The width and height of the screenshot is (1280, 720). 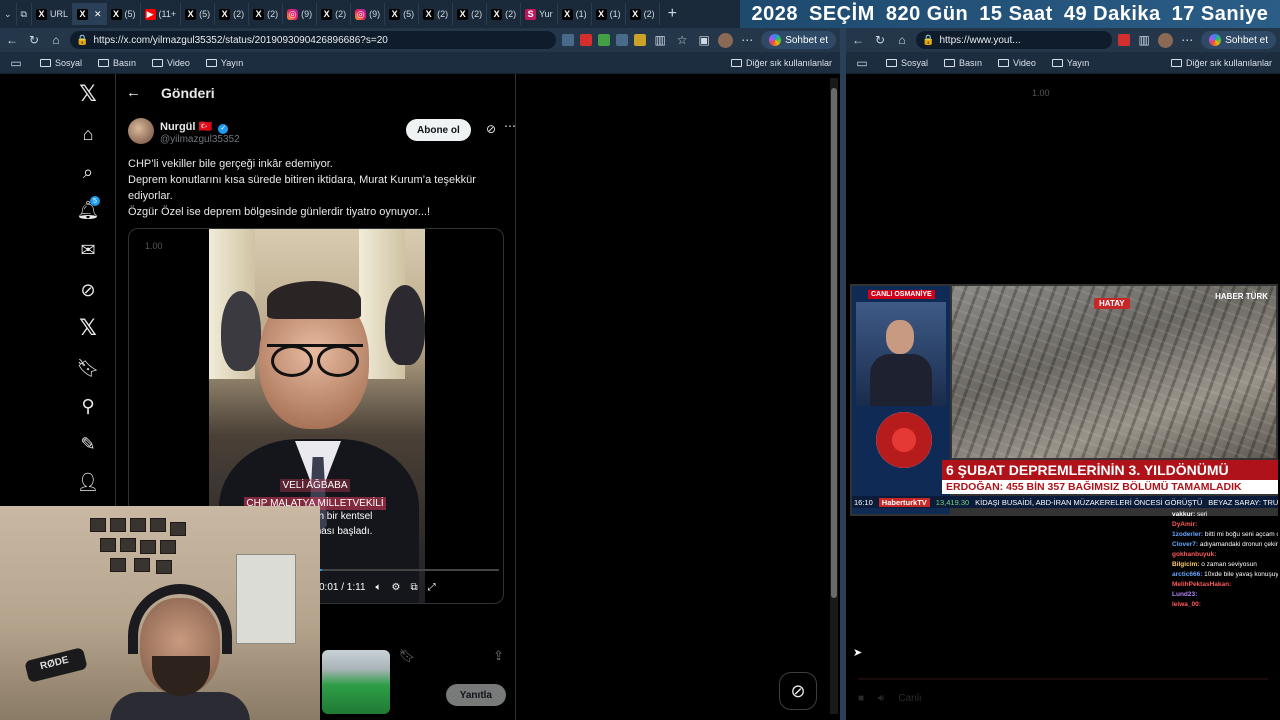 I want to click on author-handle: @yilmazgul35352, so click(x=200, y=139).